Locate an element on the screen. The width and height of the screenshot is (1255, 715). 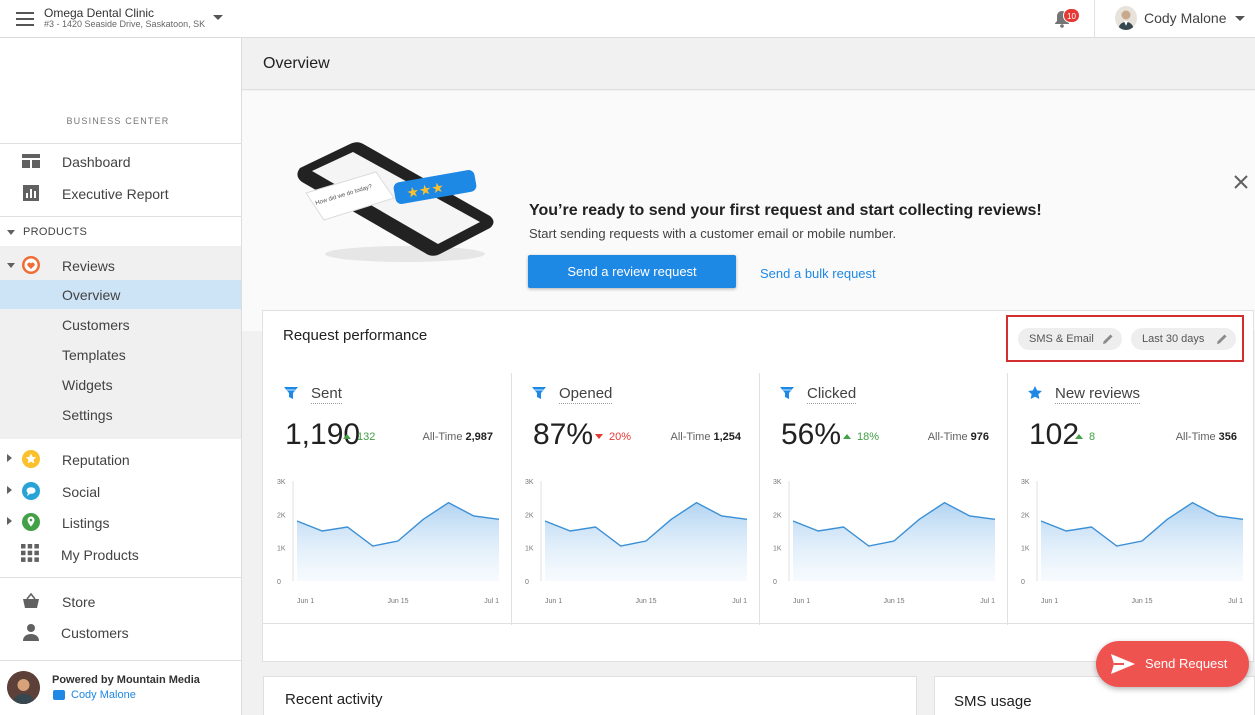
stat-delta-value: 132 is located at coordinates (366, 437).